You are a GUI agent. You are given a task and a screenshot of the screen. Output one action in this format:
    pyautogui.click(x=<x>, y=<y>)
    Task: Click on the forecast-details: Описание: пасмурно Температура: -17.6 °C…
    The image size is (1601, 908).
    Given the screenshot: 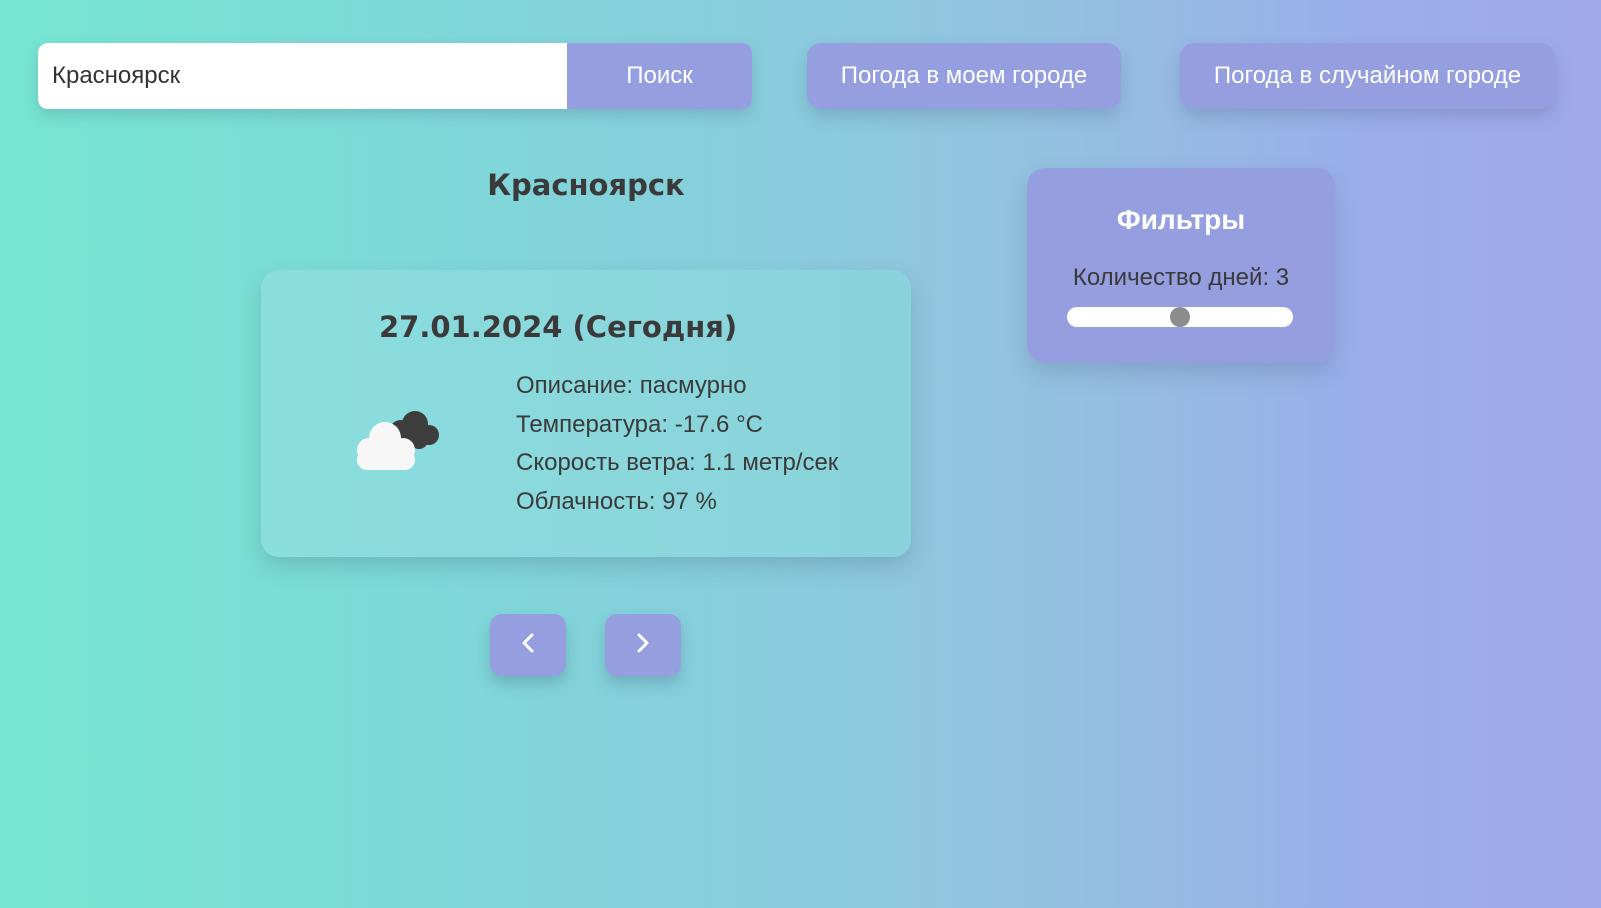 What is the action you would take?
    pyautogui.click(x=677, y=444)
    